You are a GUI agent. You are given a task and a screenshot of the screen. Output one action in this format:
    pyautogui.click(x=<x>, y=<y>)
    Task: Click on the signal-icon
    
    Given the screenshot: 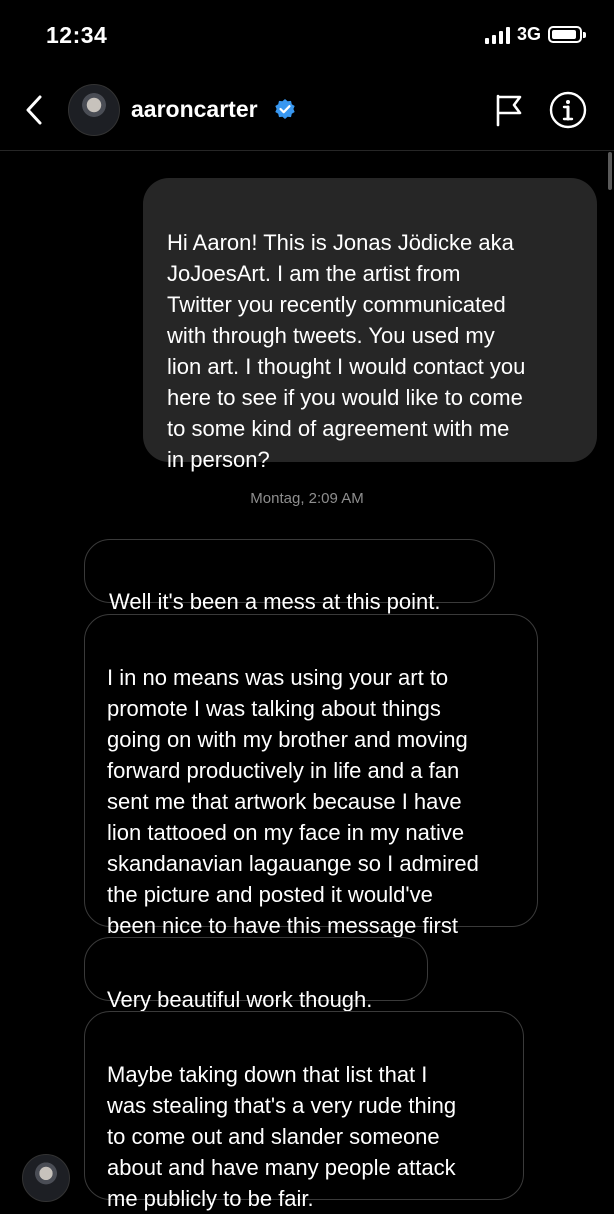 What is the action you would take?
    pyautogui.click(x=497, y=35)
    